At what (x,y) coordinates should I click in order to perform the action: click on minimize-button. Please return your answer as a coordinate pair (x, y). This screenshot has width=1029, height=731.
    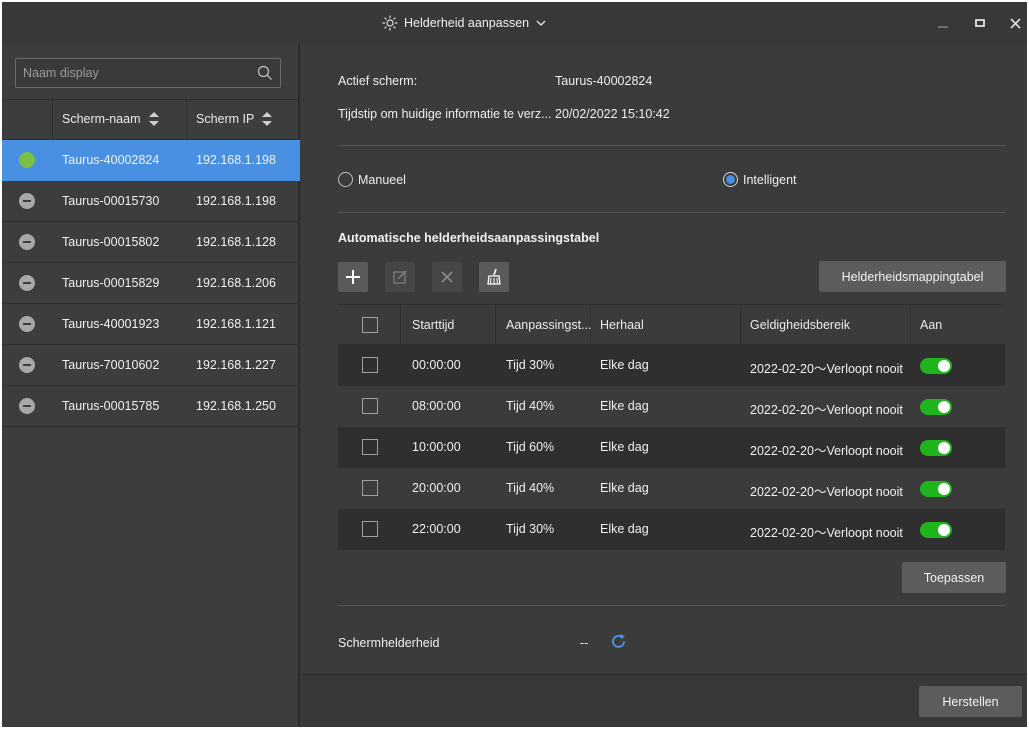
    Looking at the image, I should click on (943, 23).